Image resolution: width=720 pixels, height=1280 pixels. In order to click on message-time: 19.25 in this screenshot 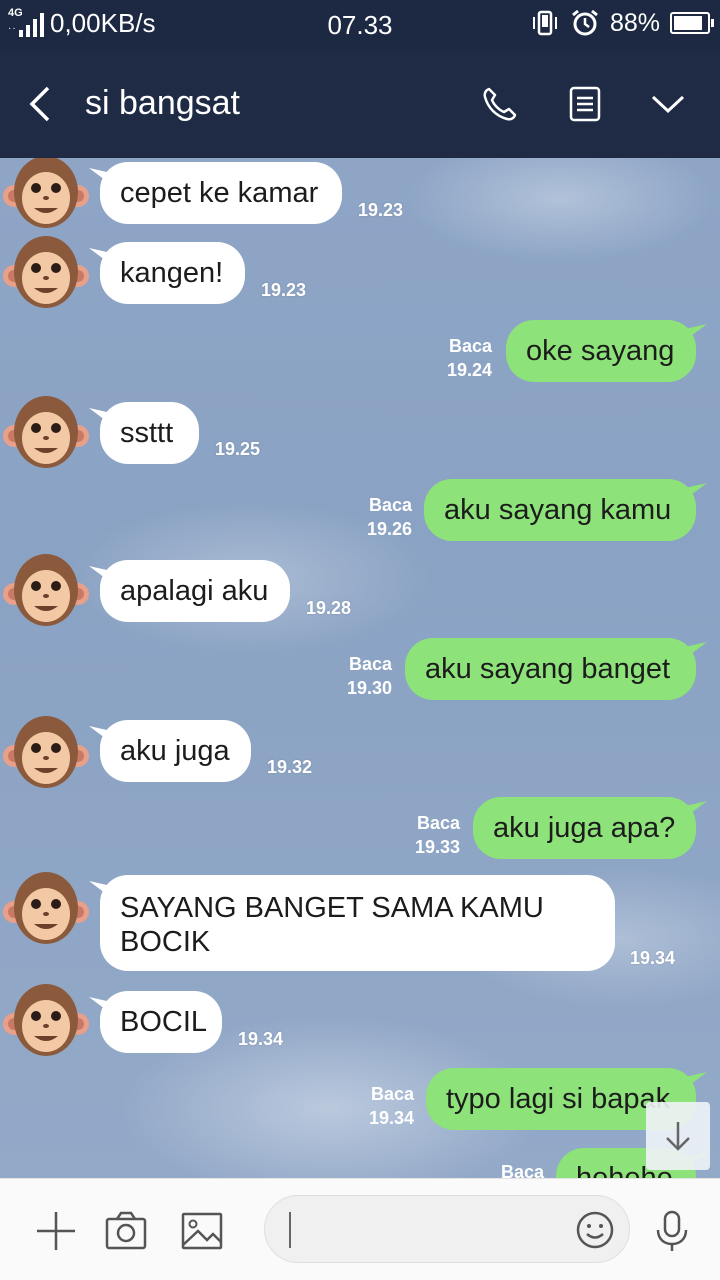, I will do `click(238, 449)`.